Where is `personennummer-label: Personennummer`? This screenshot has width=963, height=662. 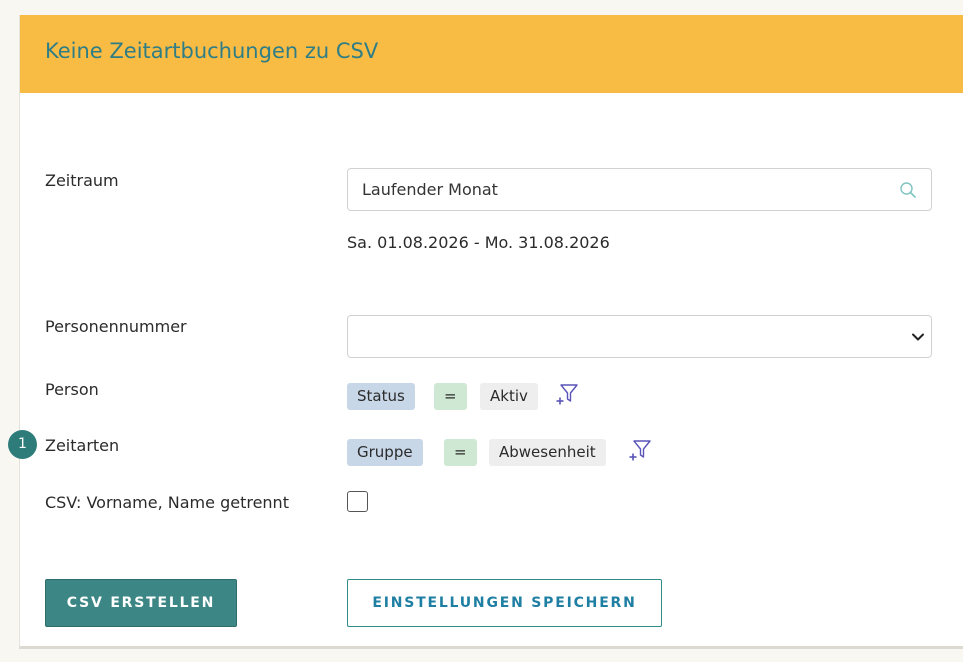 personennummer-label: Personennummer is located at coordinates (116, 326).